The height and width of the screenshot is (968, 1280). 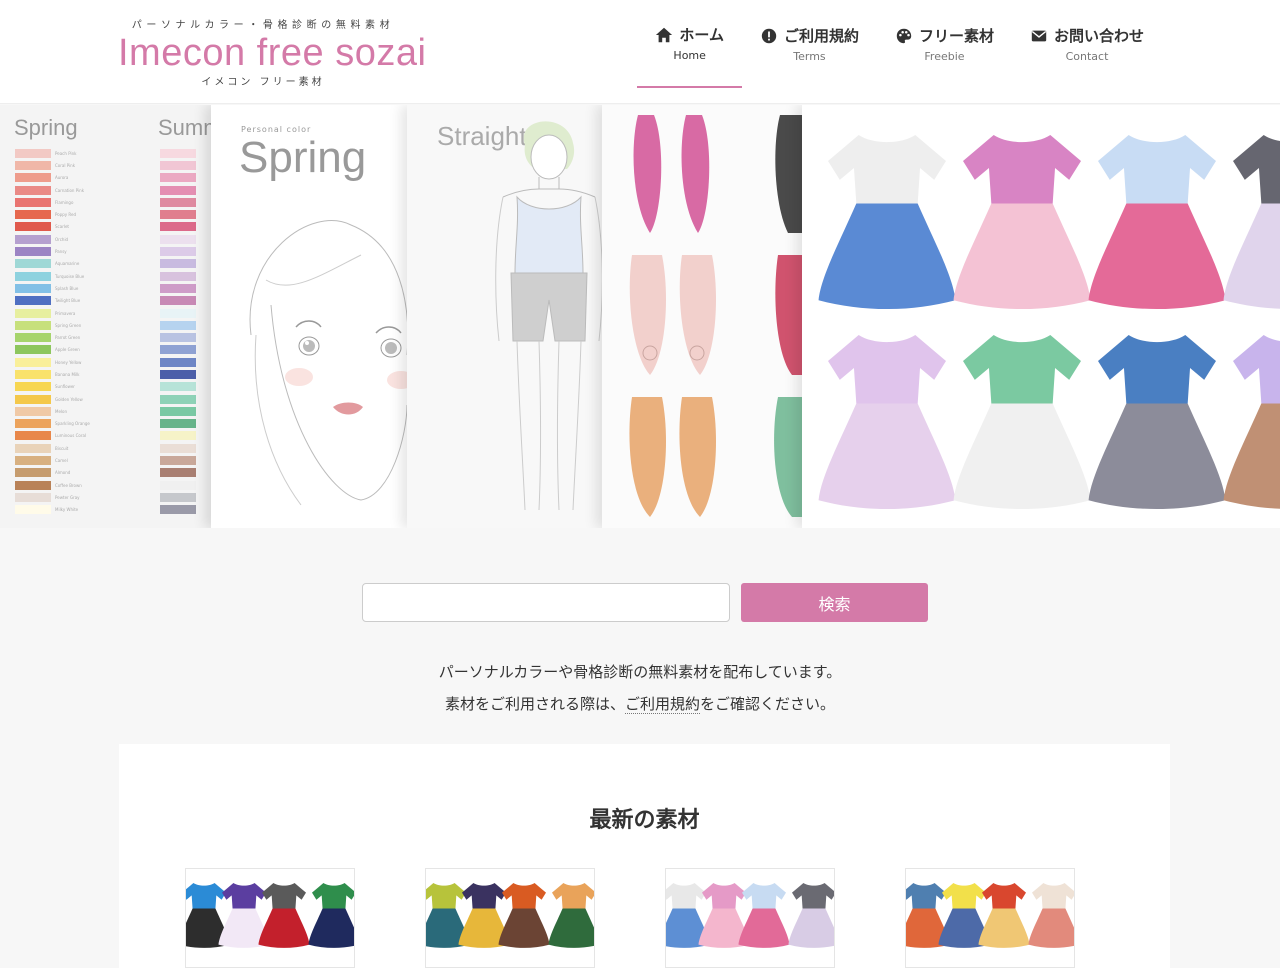 I want to click on swatch-label: Pewter Gray, so click(x=67, y=497).